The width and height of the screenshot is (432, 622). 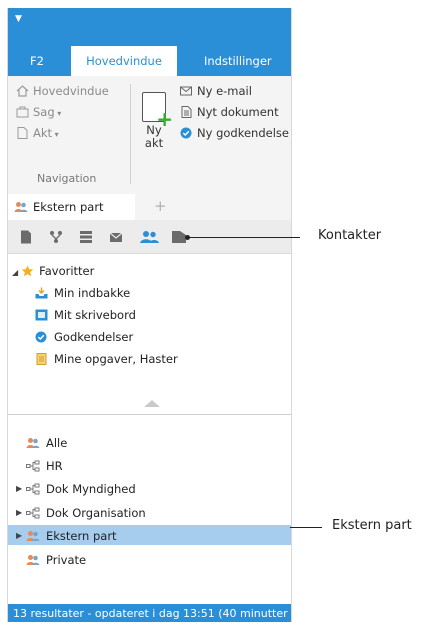 I want to click on tab-f2: F2, so click(x=37, y=61).